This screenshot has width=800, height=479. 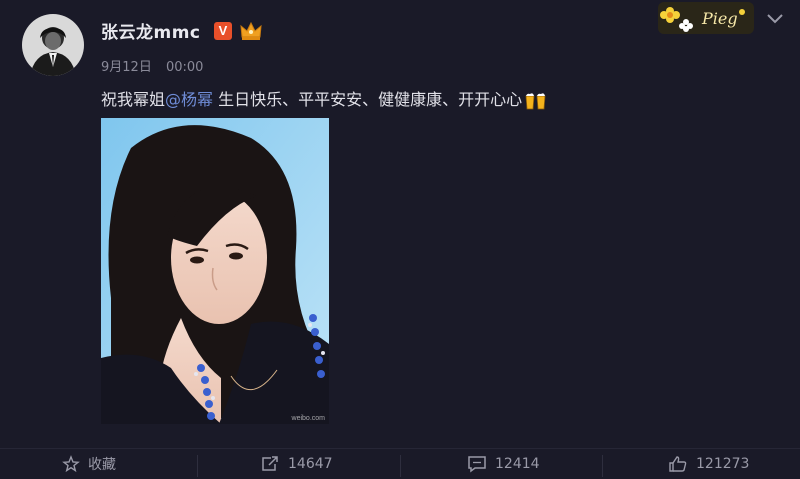 I want to click on decoration-text: Pieg, so click(x=719, y=18).